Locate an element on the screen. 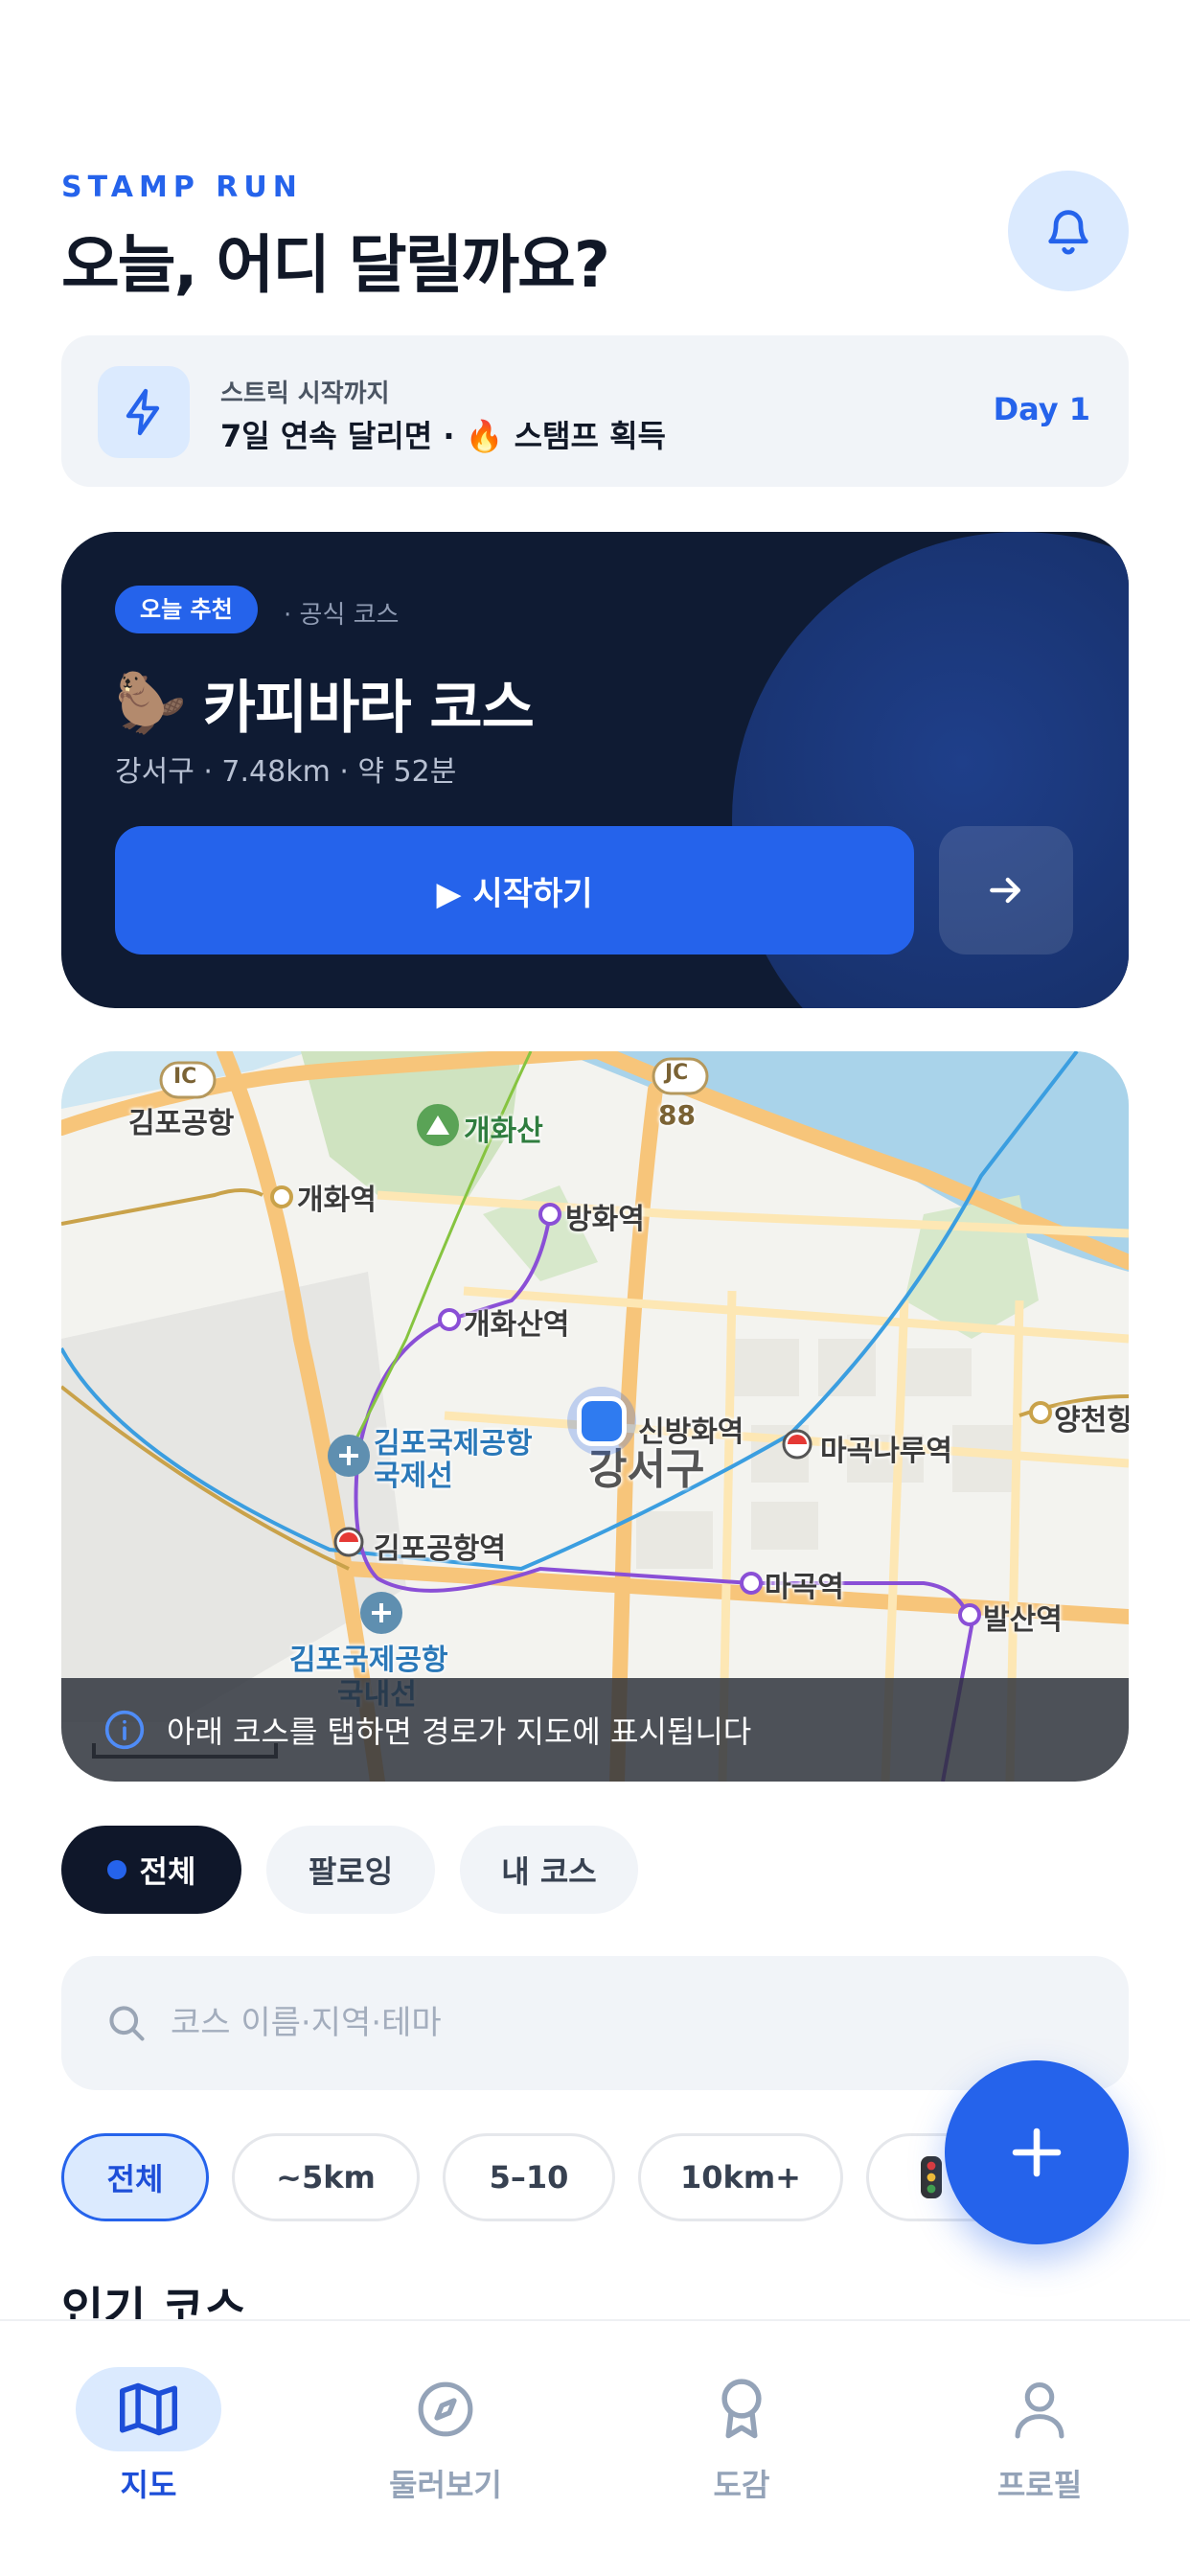  segment-mine: 내 코스 is located at coordinates (549, 1870).